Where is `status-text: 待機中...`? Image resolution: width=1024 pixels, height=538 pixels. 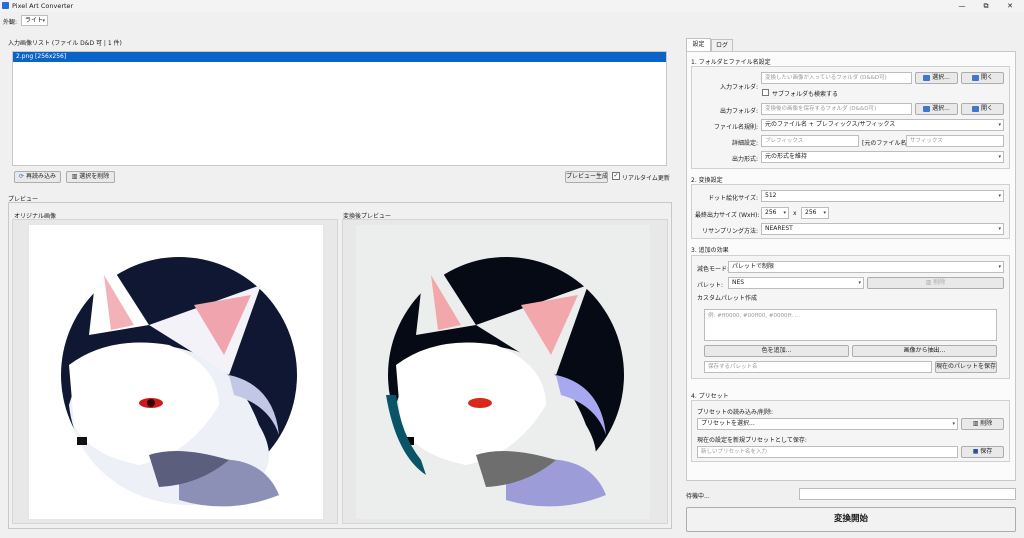
status-text: 待機中... is located at coordinates (698, 496).